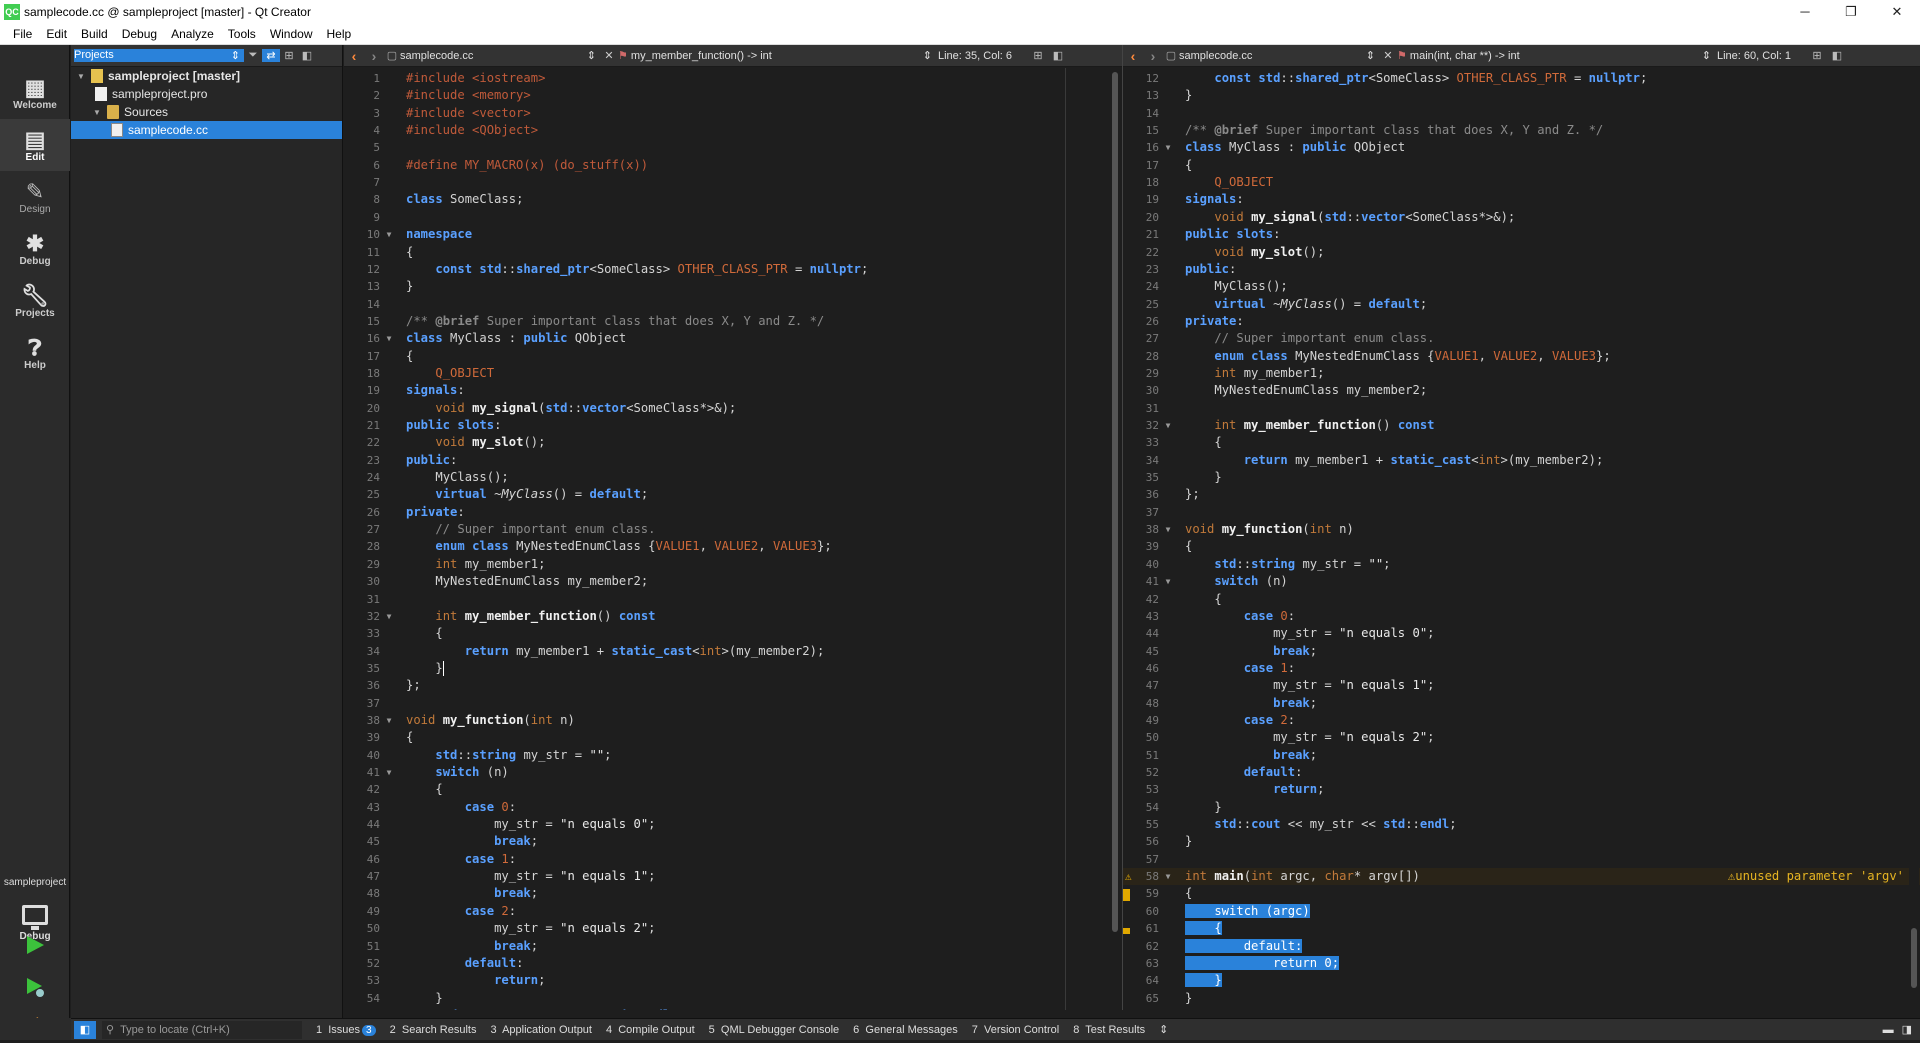 Image resolution: width=1920 pixels, height=1043 pixels. I want to click on menu-analyze: Analyze, so click(192, 34).